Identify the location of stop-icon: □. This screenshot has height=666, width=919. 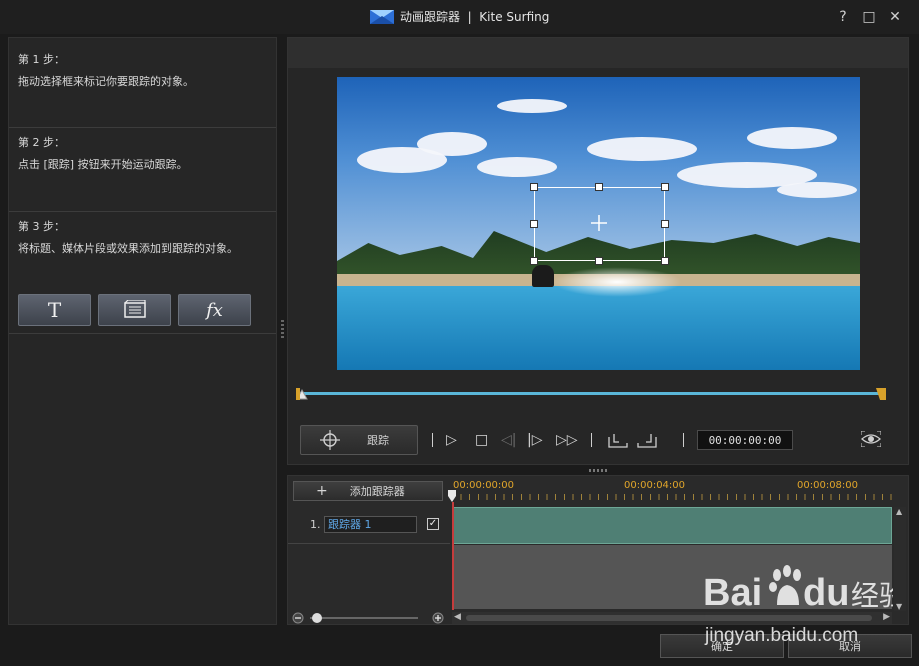
(481, 440).